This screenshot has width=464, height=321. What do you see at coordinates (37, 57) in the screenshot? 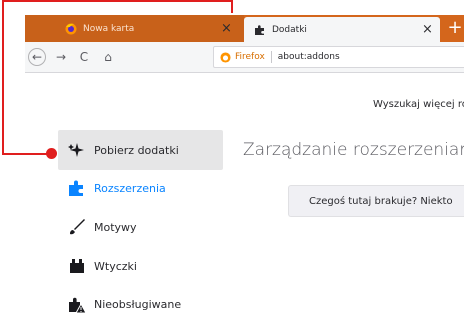
I see `back-button: ←` at bounding box center [37, 57].